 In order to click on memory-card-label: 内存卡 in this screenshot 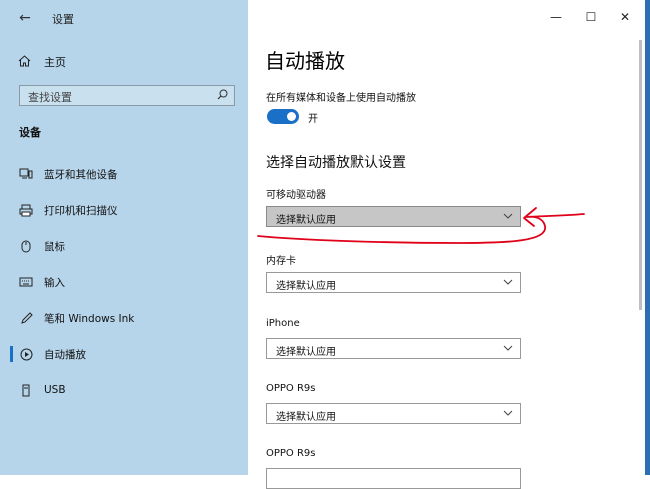, I will do `click(281, 261)`.